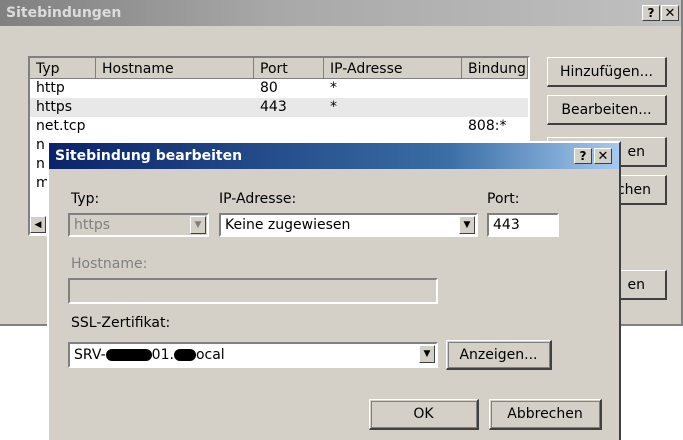  I want to click on site-bindings-titlebar: Sitebindungen, so click(340, 13).